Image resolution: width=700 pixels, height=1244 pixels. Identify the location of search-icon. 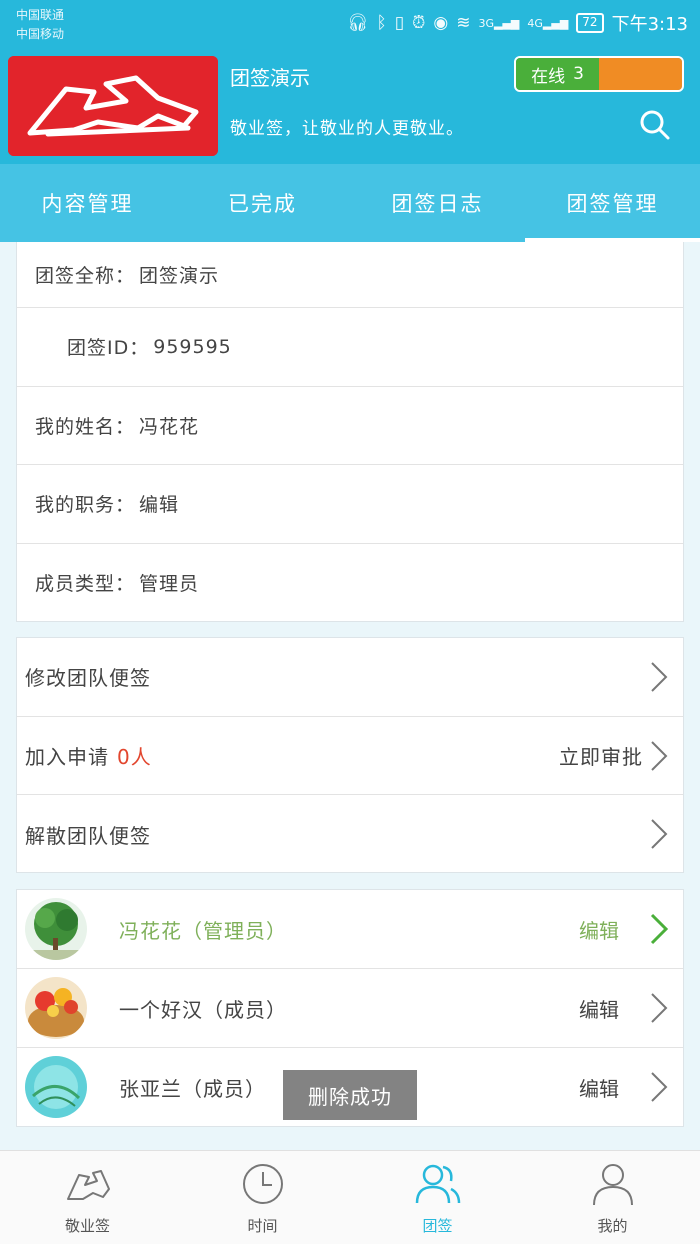
(655, 125).